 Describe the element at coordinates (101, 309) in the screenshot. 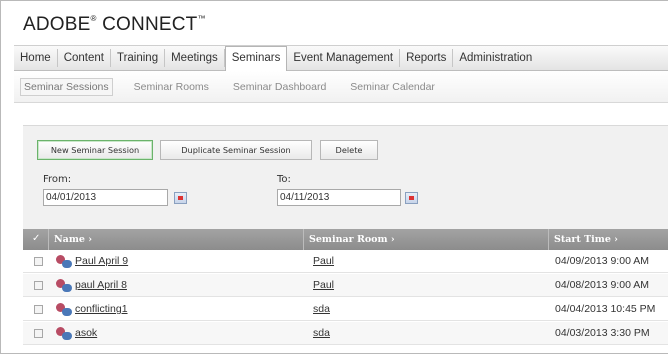

I see `session-name-link: conflicting1` at that location.